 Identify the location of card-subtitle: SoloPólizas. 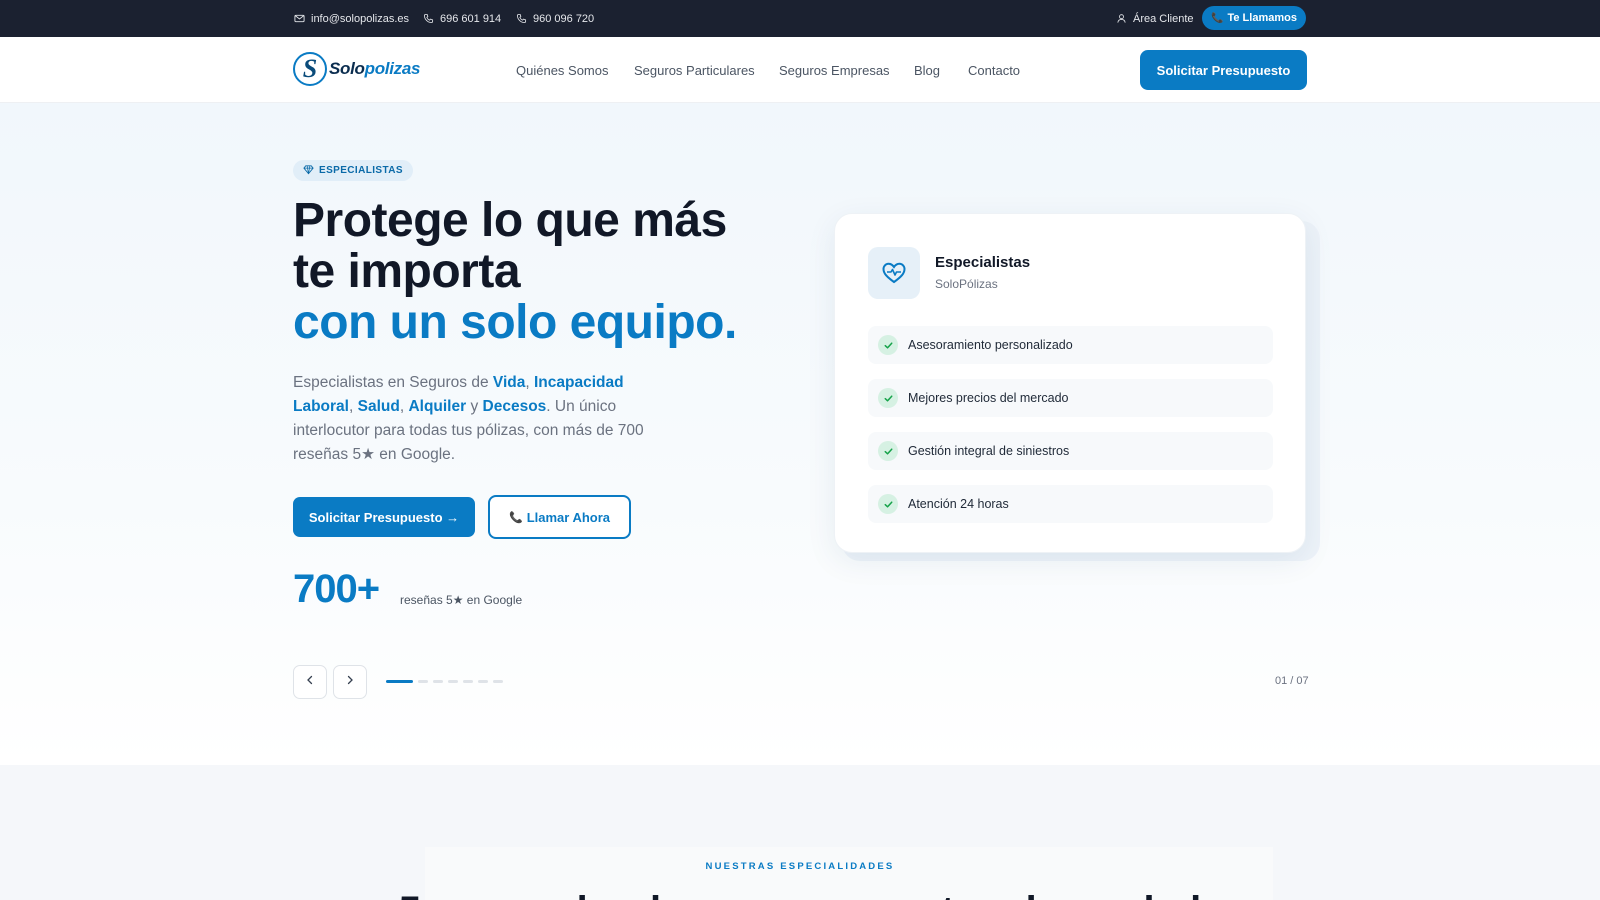
(966, 284).